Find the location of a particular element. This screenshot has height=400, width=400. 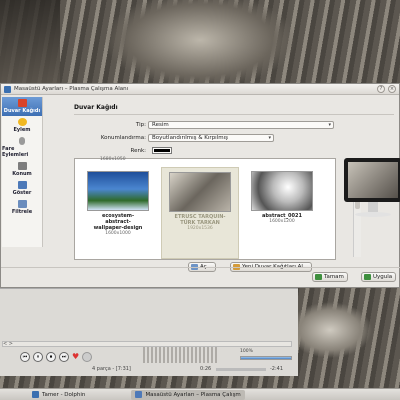

volume-label: 100% is located at coordinates (246, 351).